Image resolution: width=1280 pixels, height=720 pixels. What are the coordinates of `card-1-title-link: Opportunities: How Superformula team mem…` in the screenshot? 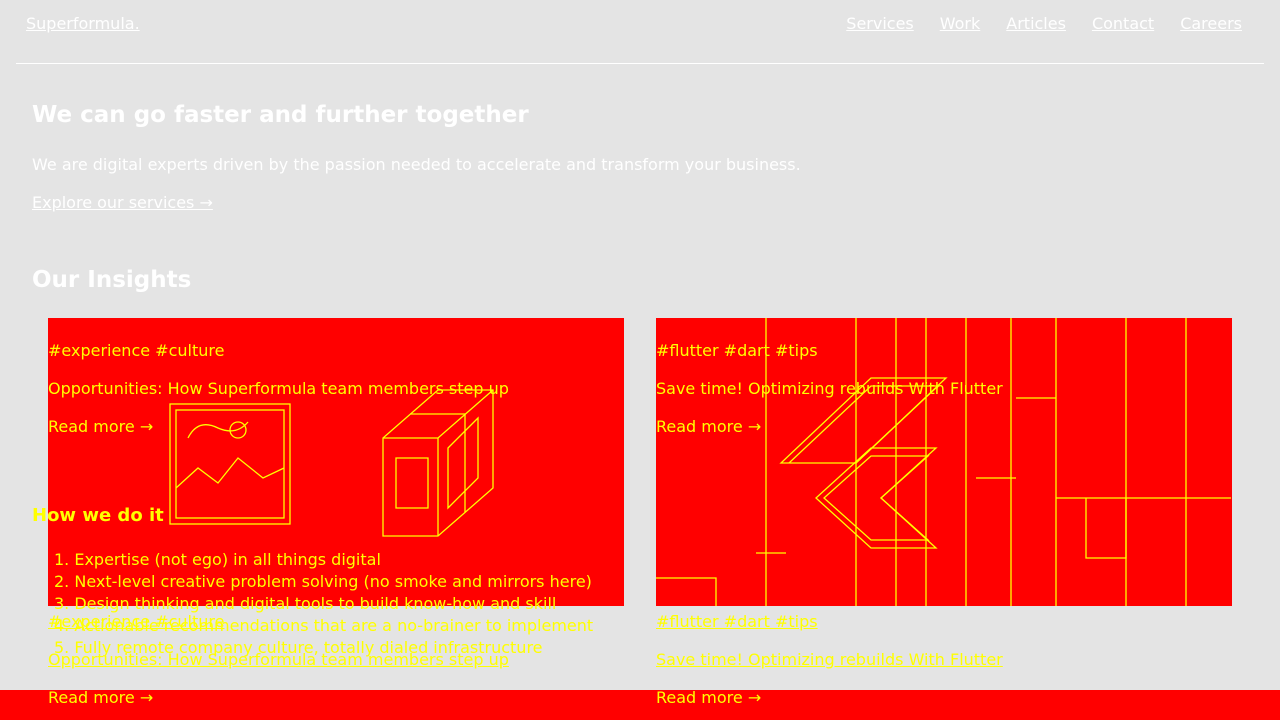 It's located at (278, 659).